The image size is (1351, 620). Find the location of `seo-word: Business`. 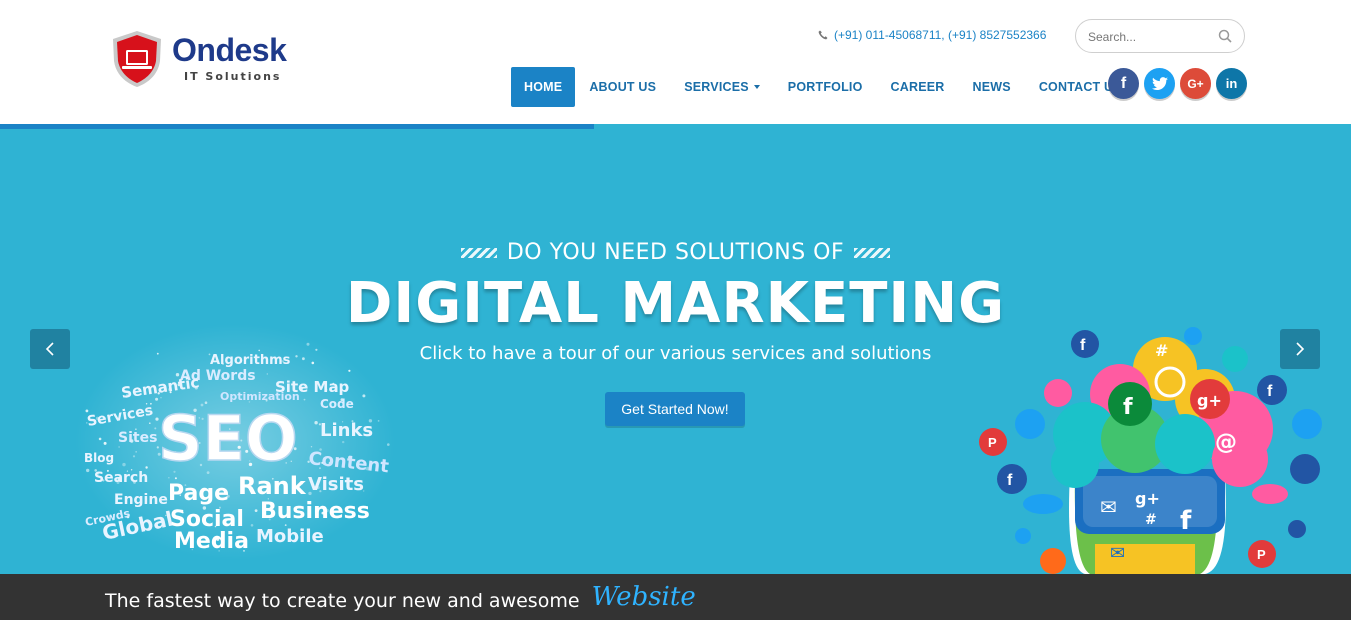

seo-word: Business is located at coordinates (315, 511).